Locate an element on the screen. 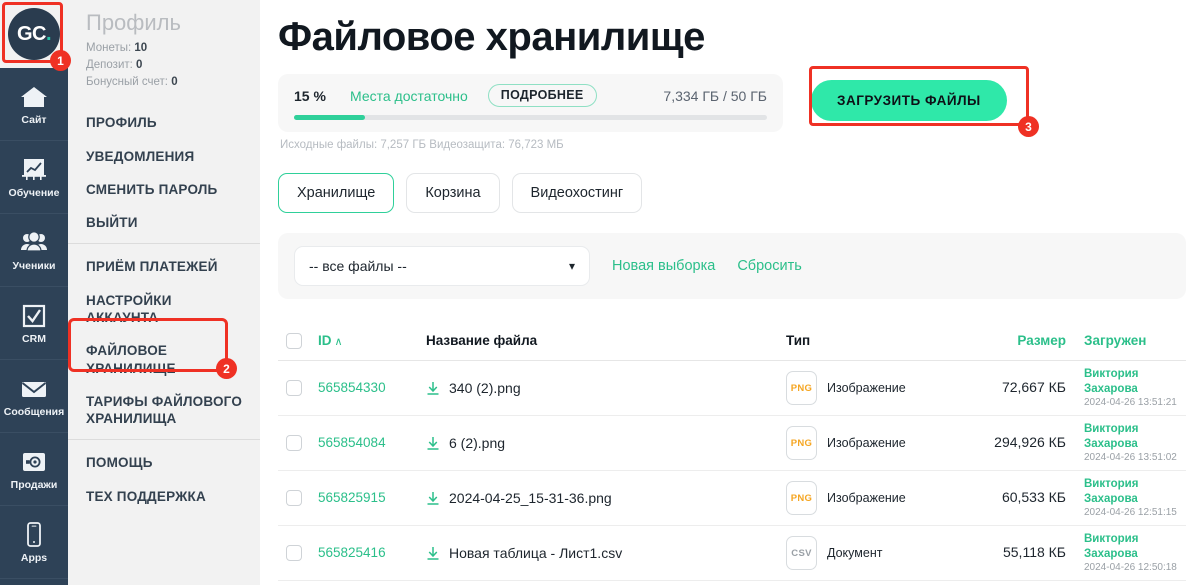 The image size is (1199, 585). storage-details-button: ПОДРОБНЕЕ is located at coordinates (542, 95).